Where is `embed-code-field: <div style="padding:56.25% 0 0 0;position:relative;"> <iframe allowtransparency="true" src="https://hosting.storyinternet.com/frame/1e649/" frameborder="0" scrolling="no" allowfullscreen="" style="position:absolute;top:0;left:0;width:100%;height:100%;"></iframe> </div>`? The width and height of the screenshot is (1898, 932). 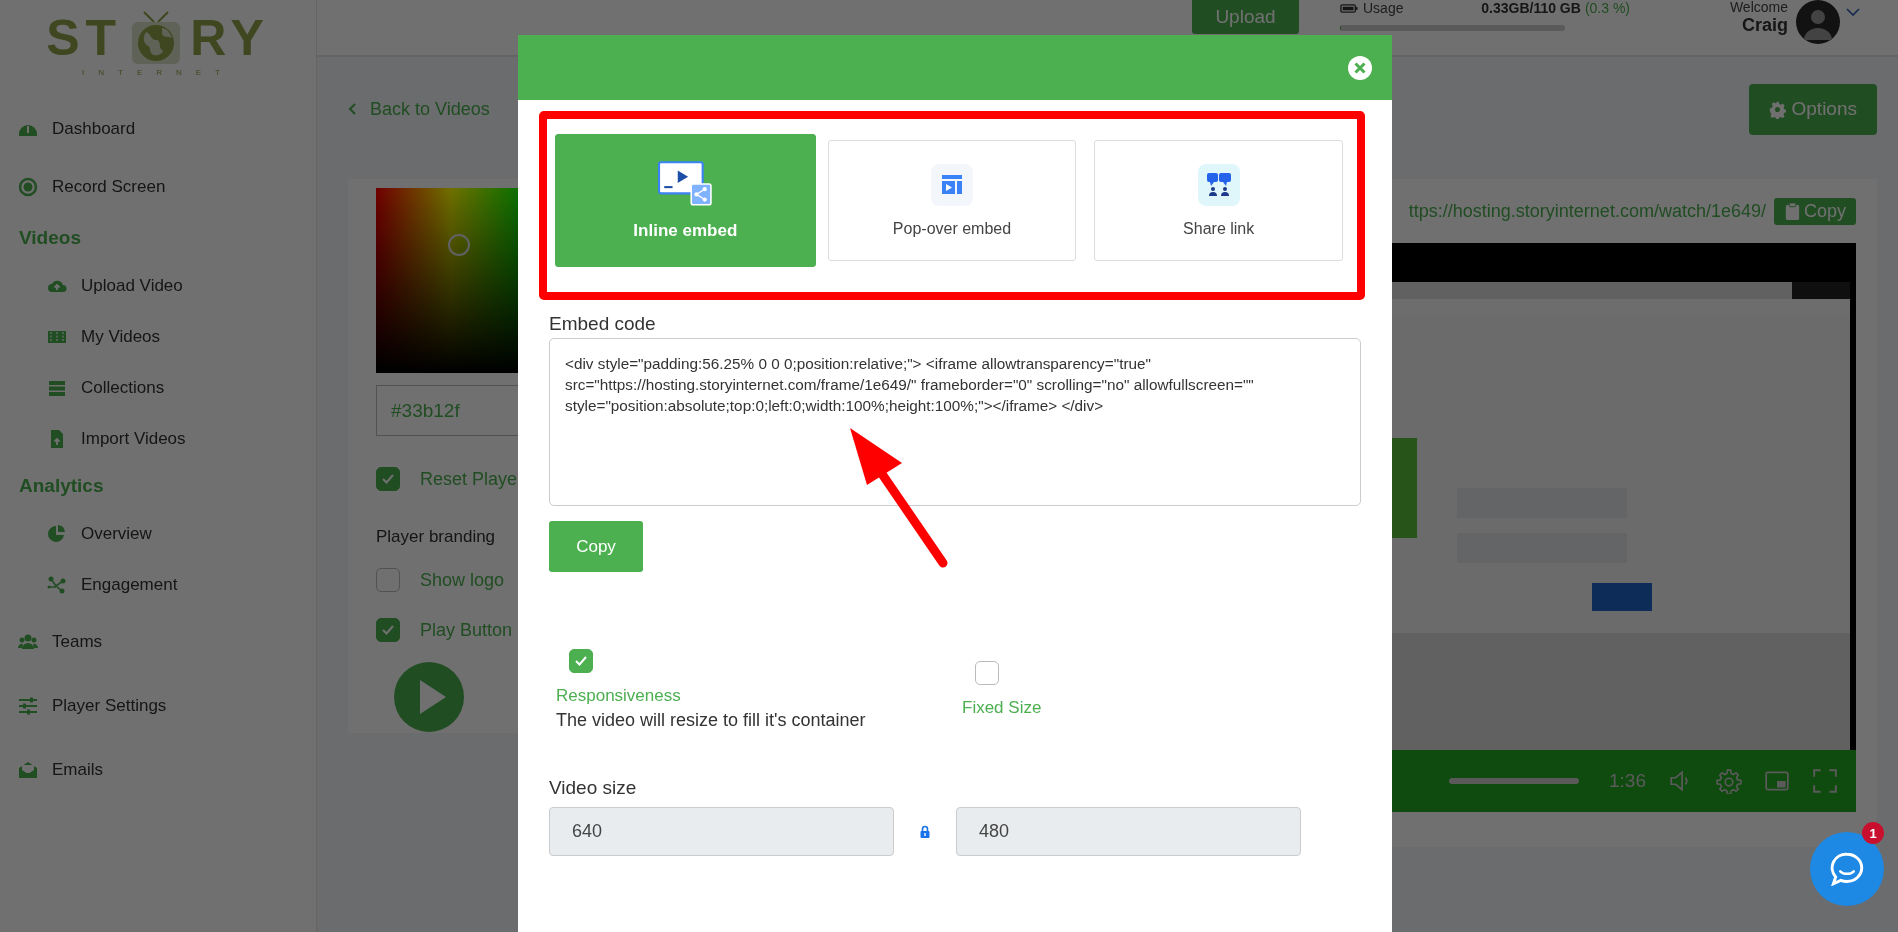 embed-code-field: <div style="padding:56.25% 0 0 0;position:relative;"> <iframe allowtransparency="true" src="https://hosting.storyinternet.com/frame/1e649/" frameborder="0" scrolling="no" allowfullscreen="" style="position:absolute;top:0;left:0;width:100%;height:100%;"></iframe> </div> is located at coordinates (955, 422).